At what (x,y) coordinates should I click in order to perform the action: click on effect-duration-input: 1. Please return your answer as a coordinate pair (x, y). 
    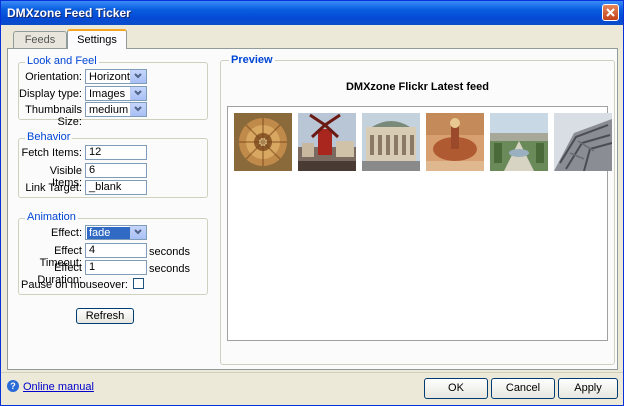
    Looking at the image, I should click on (116, 267).